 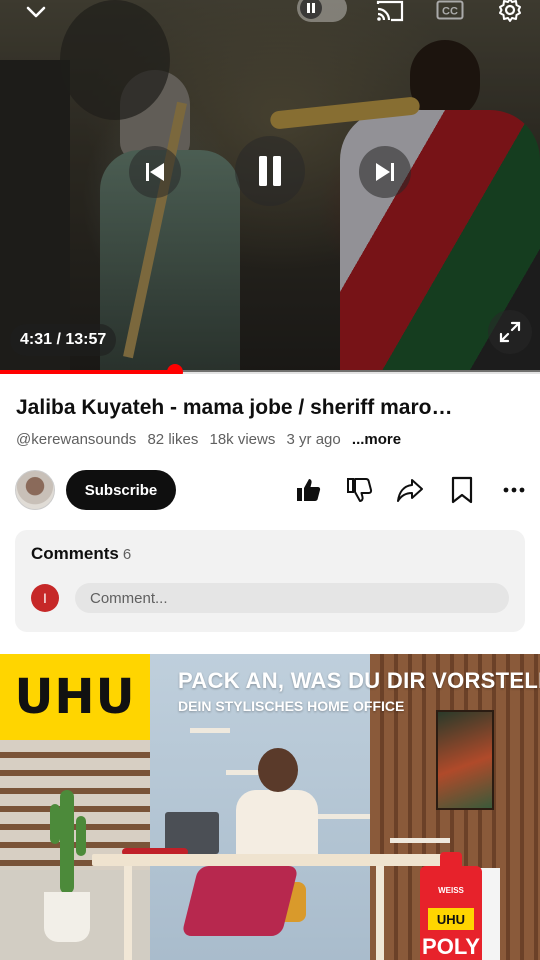 I want to click on captions-button: CC, so click(x=450, y=10).